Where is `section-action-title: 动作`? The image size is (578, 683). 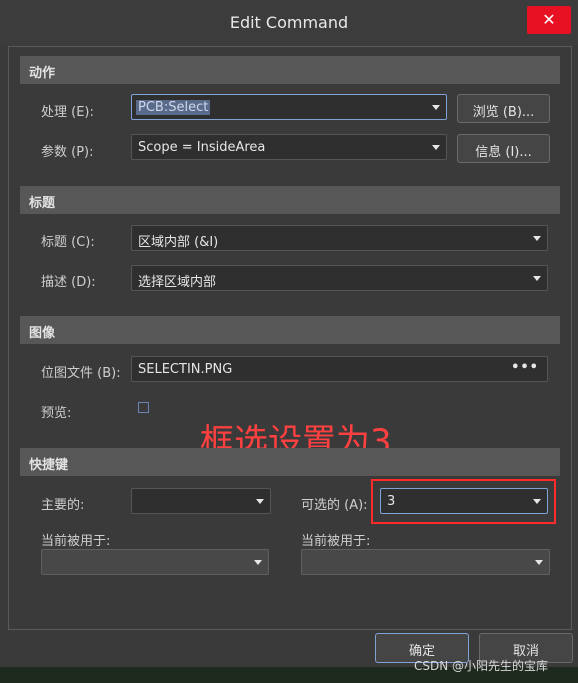 section-action-title: 动作 is located at coordinates (42, 73).